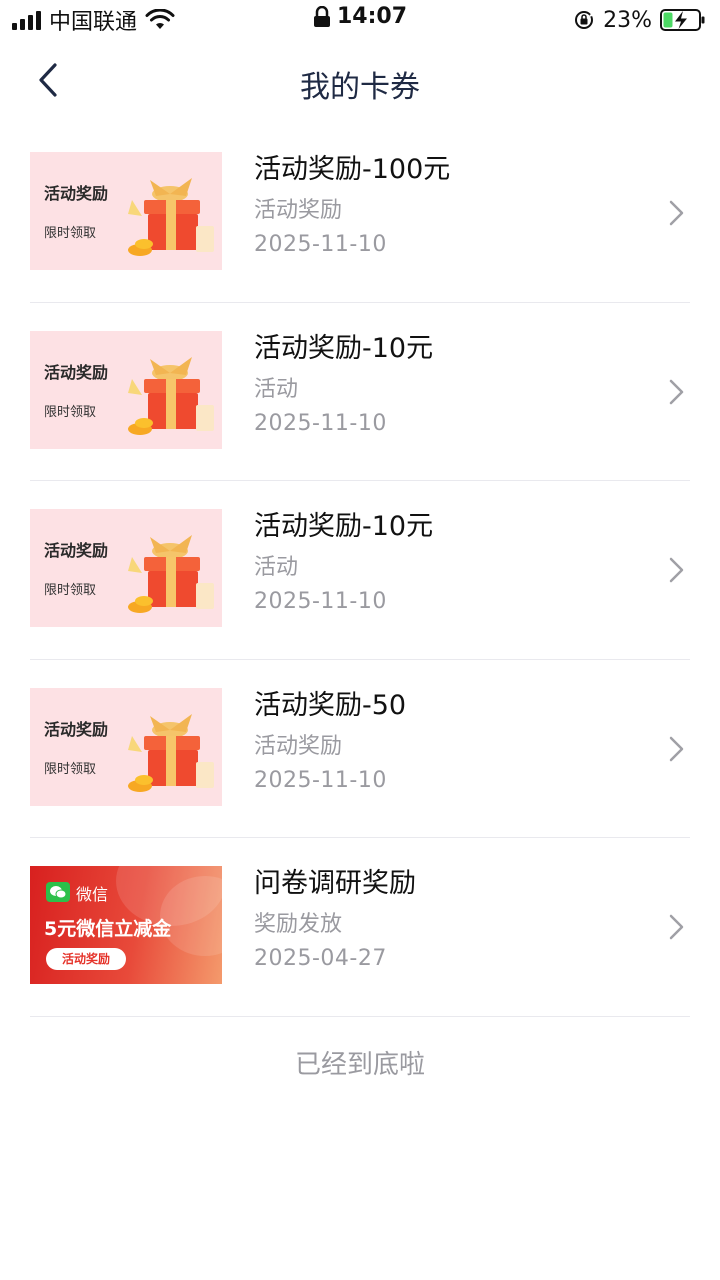  I want to click on coupon-title: 活动奖励-100元, so click(352, 169).